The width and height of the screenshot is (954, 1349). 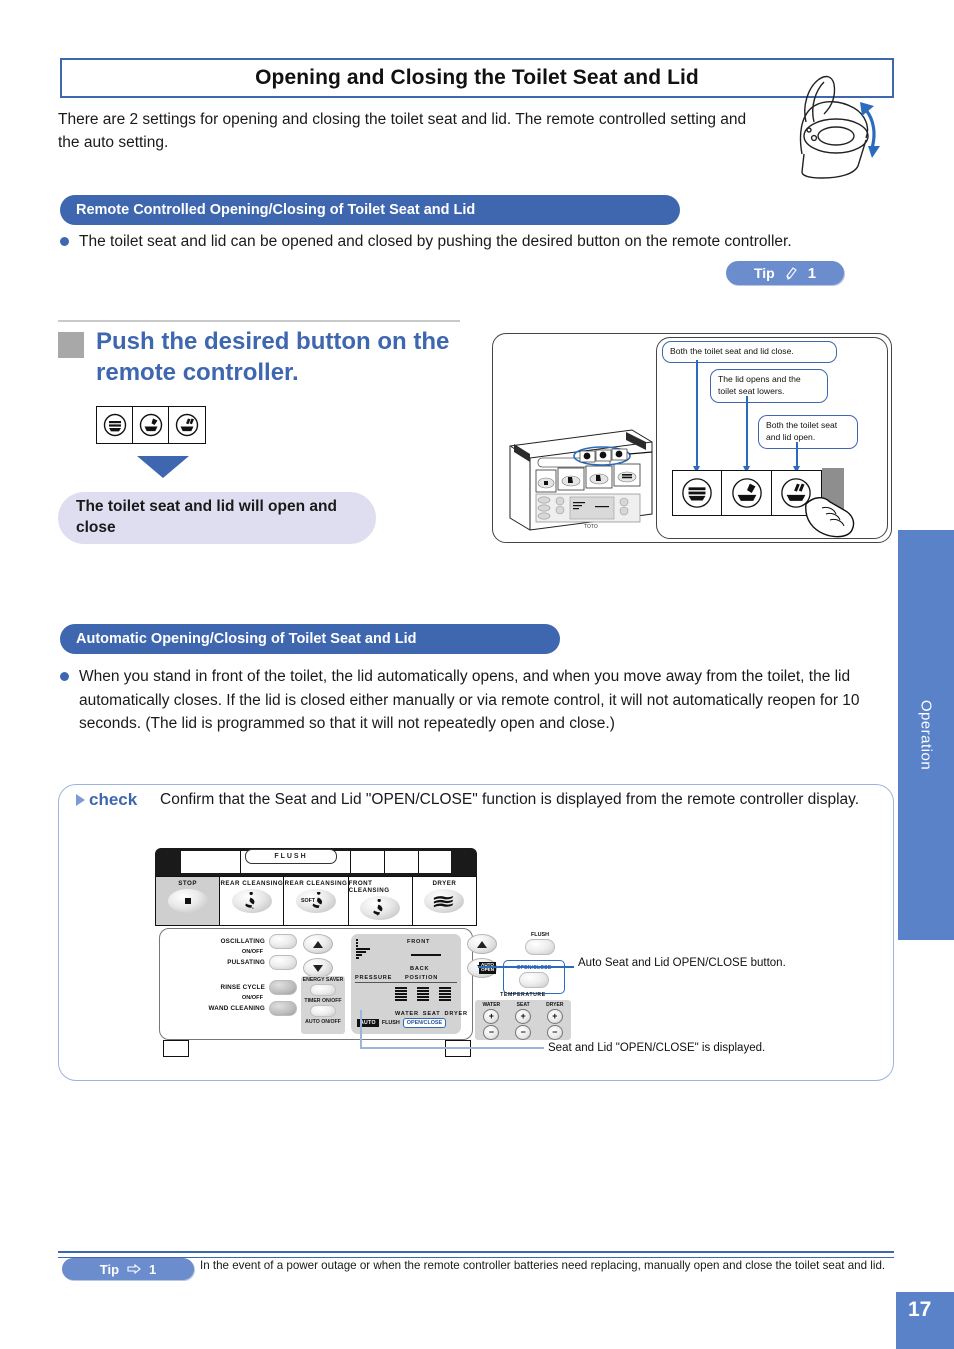 What do you see at coordinates (323, 980) in the screenshot?
I see `energy-saver-title: ENERGY SAVER` at bounding box center [323, 980].